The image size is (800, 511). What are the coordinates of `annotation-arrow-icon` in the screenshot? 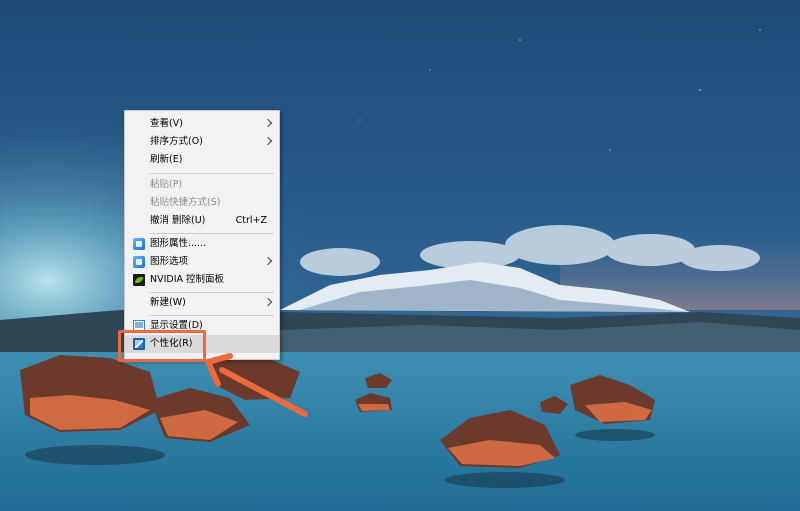 It's located at (256, 385).